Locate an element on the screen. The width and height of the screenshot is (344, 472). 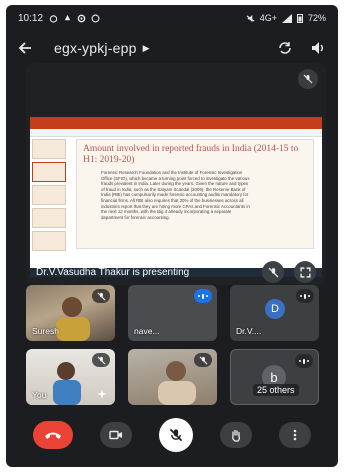
back-arrow-icon is located at coordinates (25, 48).